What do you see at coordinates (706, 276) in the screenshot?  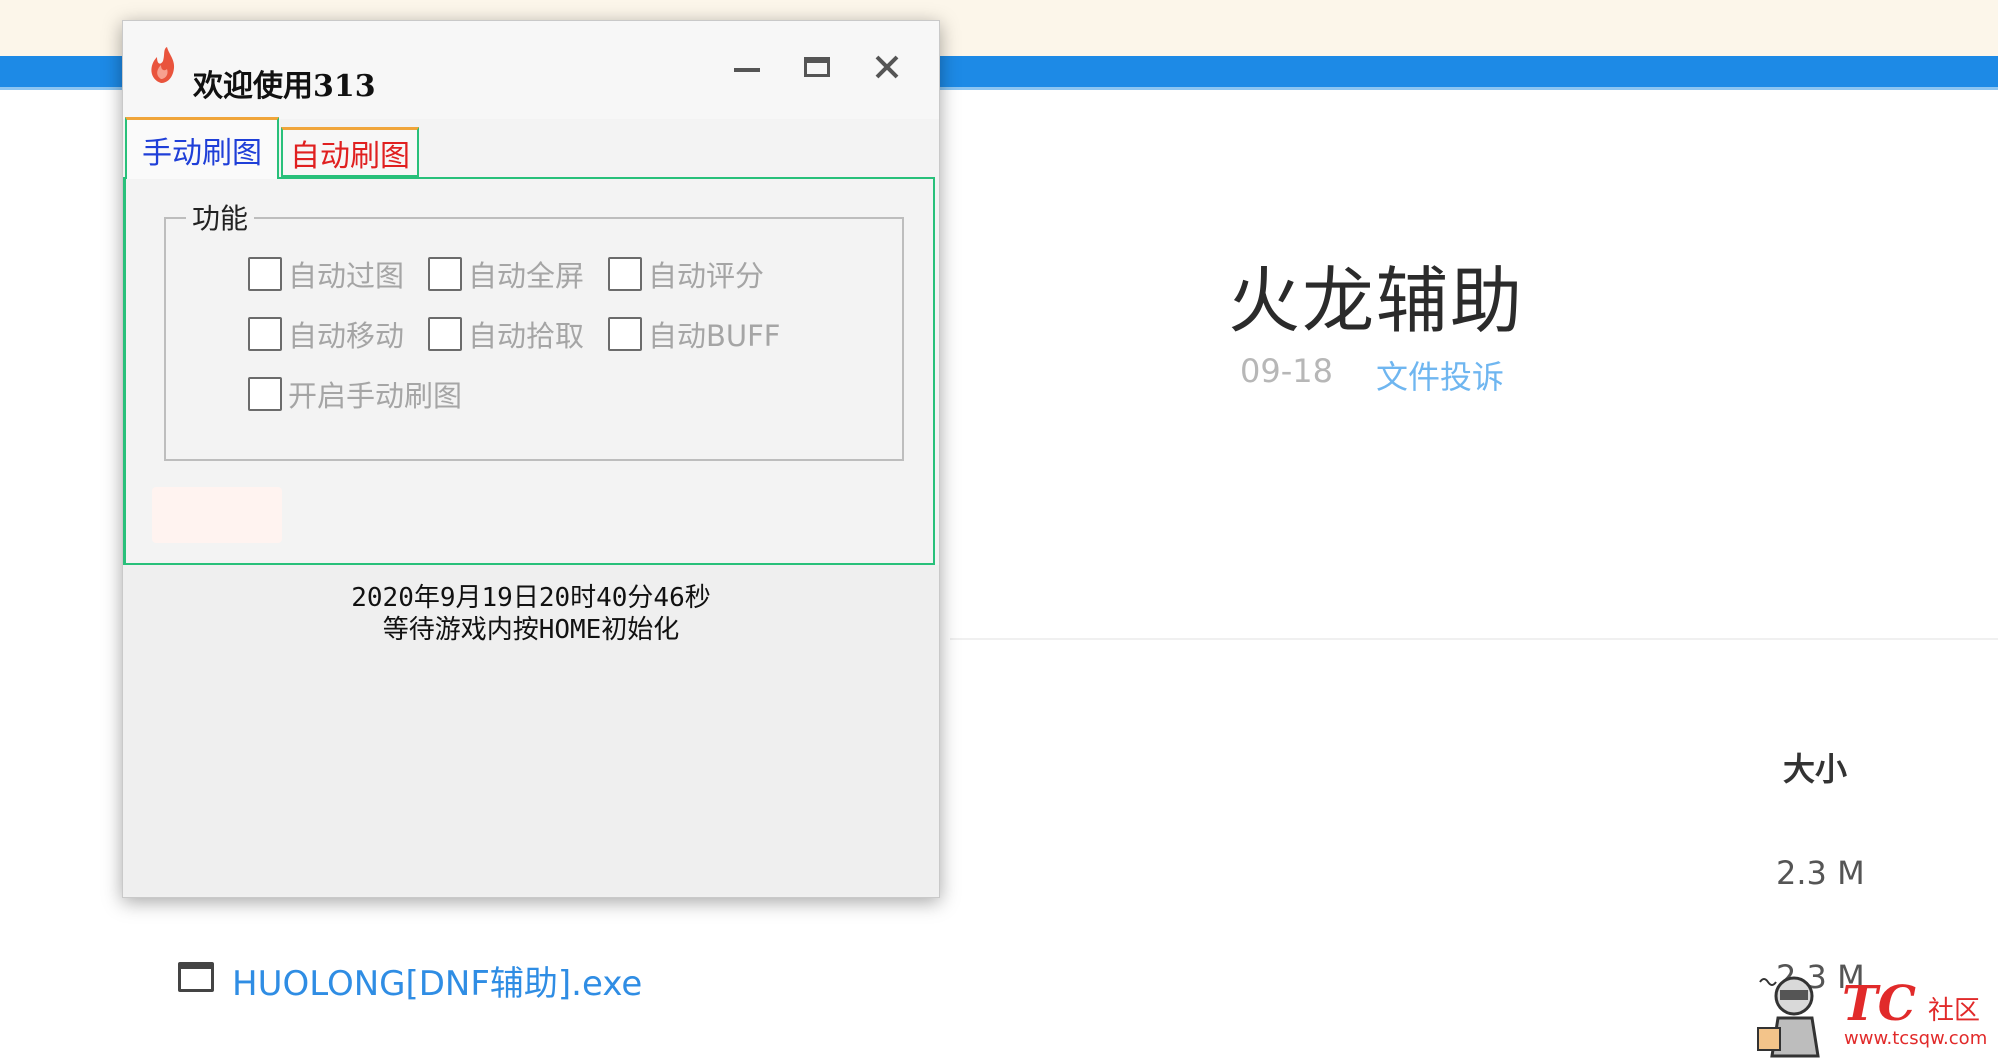 I see `checkbox-label: 自动评分` at bounding box center [706, 276].